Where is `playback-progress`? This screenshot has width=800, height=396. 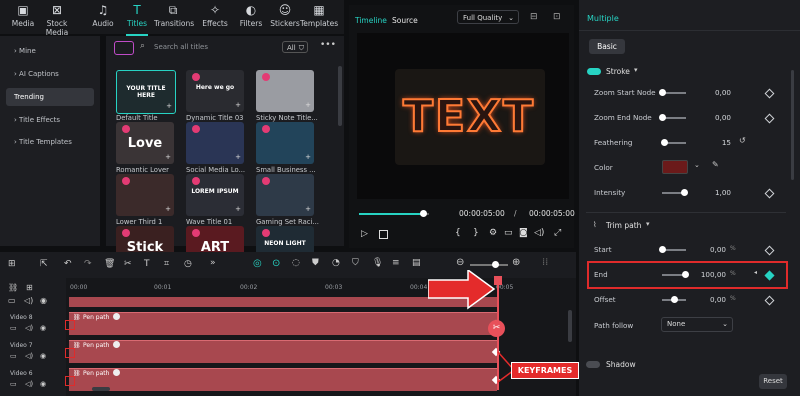 playback-progress is located at coordinates (394, 213).